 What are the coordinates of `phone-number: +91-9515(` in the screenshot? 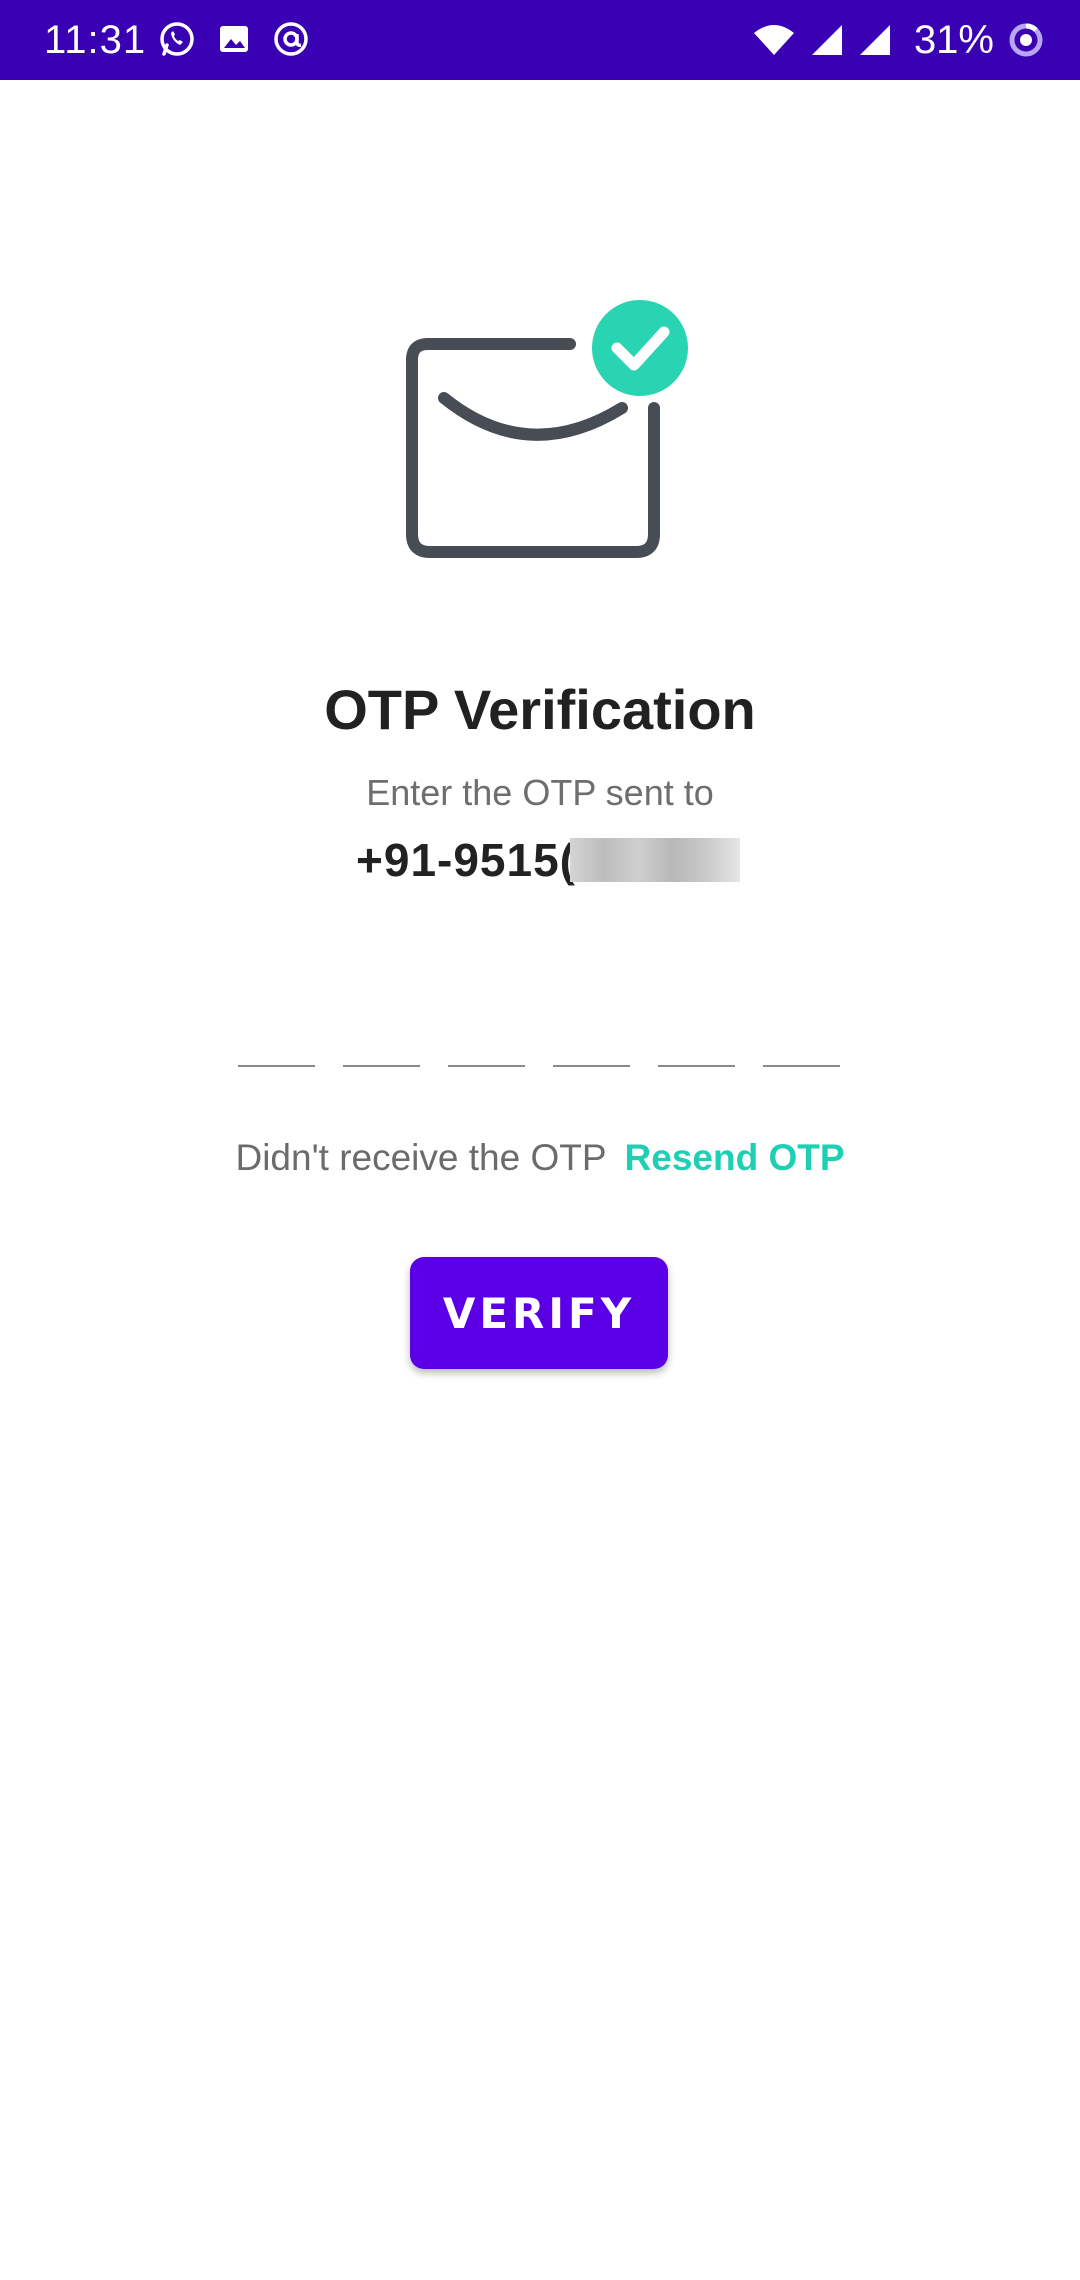 It's located at (466, 860).